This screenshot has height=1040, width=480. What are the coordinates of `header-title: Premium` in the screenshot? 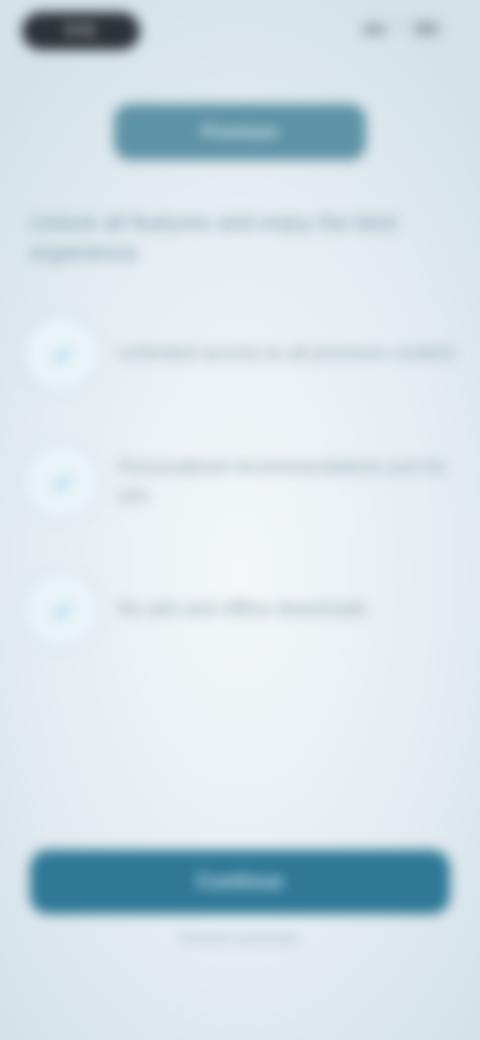 It's located at (240, 131).